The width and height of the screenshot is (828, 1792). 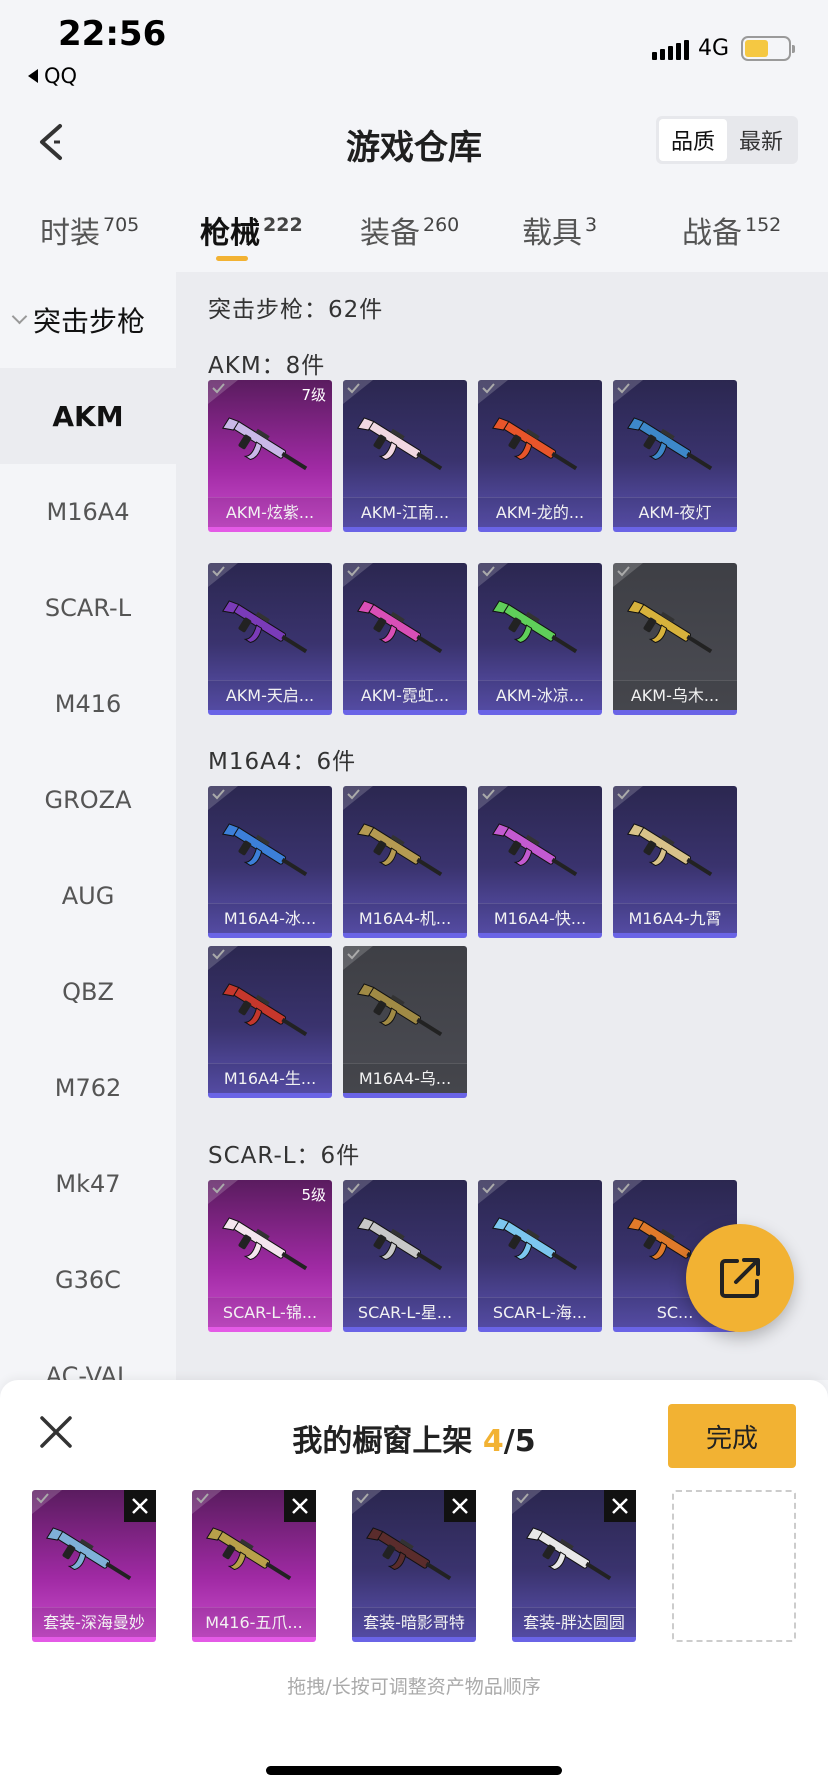 I want to click on showcase-slot: 套装-深海曼妙, so click(x=94, y=1566).